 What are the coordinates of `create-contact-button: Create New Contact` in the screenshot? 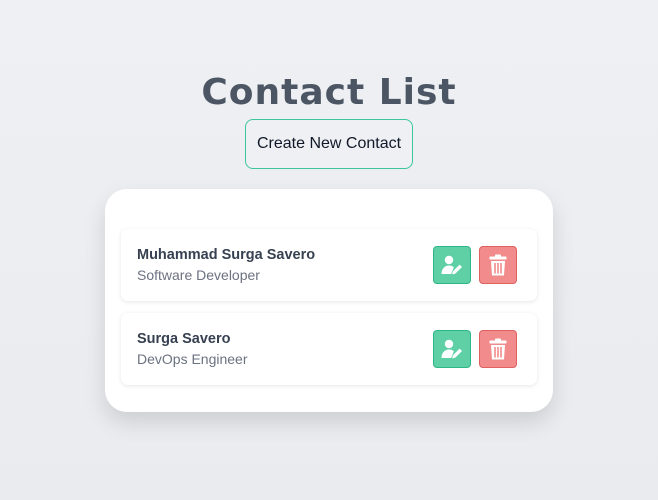 It's located at (329, 144).